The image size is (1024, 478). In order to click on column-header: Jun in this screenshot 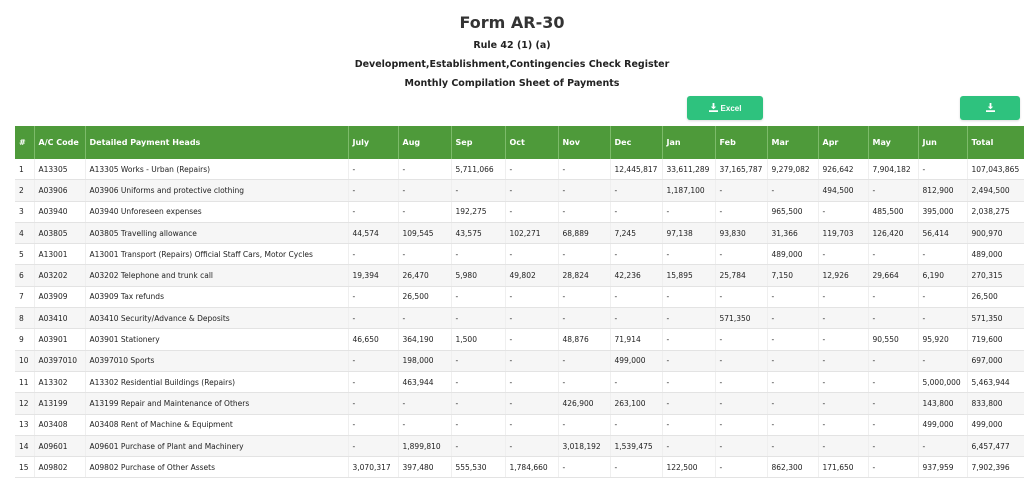, I will do `click(943, 142)`.